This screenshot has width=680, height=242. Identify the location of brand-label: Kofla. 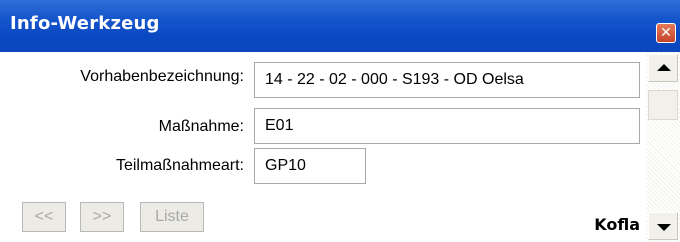
(617, 224).